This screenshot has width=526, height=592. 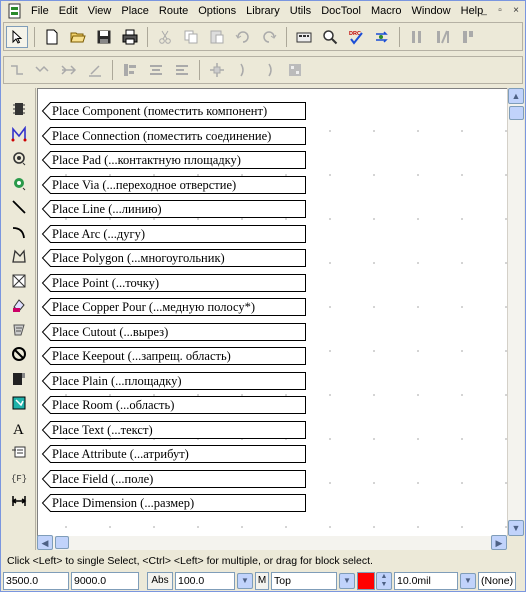 I want to click on place-dimension-button, so click(x=19, y=501).